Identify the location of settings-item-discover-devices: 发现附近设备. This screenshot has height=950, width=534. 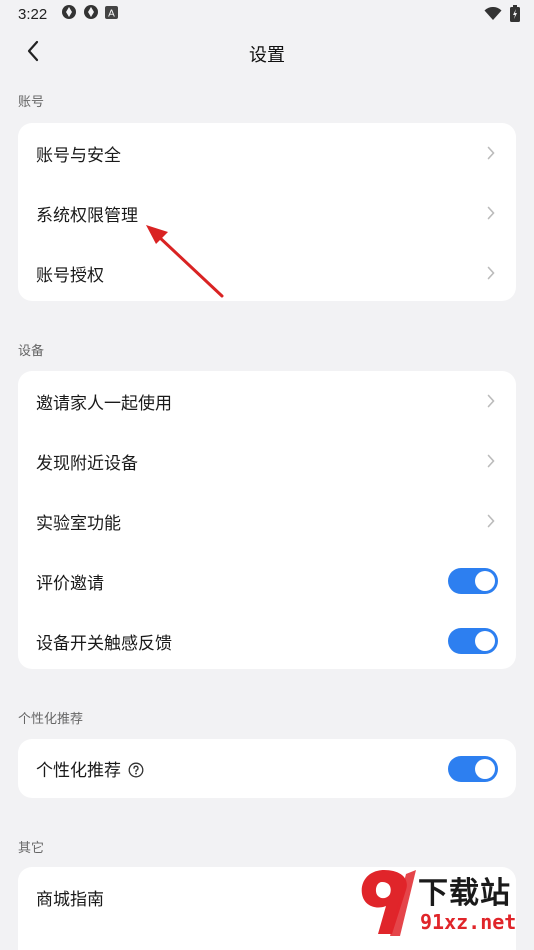
(267, 461).